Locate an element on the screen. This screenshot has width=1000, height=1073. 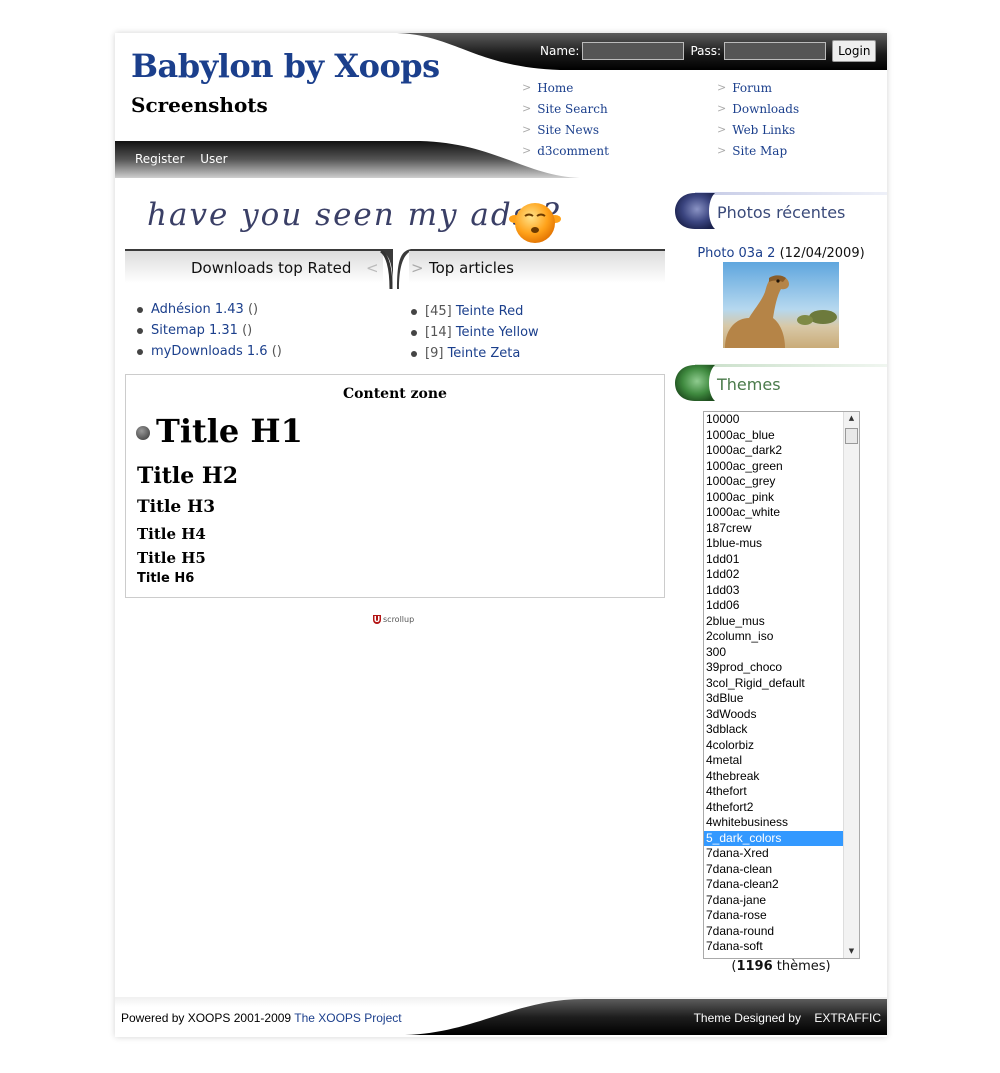
site-title: Babylon by Xoops is located at coordinates (285, 66).